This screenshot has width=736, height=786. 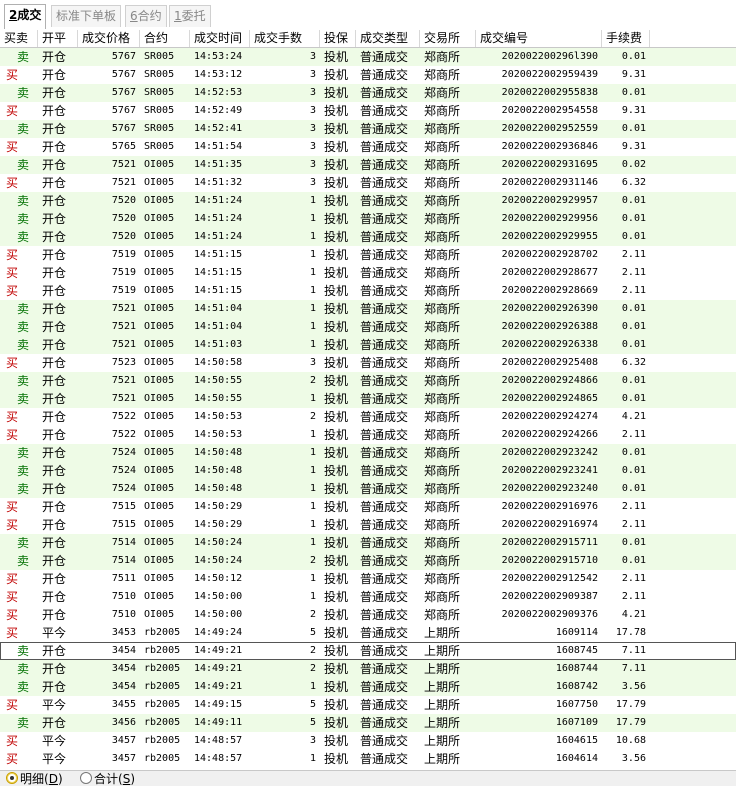 I want to click on tab-orders: 1委托, so click(x=190, y=16).